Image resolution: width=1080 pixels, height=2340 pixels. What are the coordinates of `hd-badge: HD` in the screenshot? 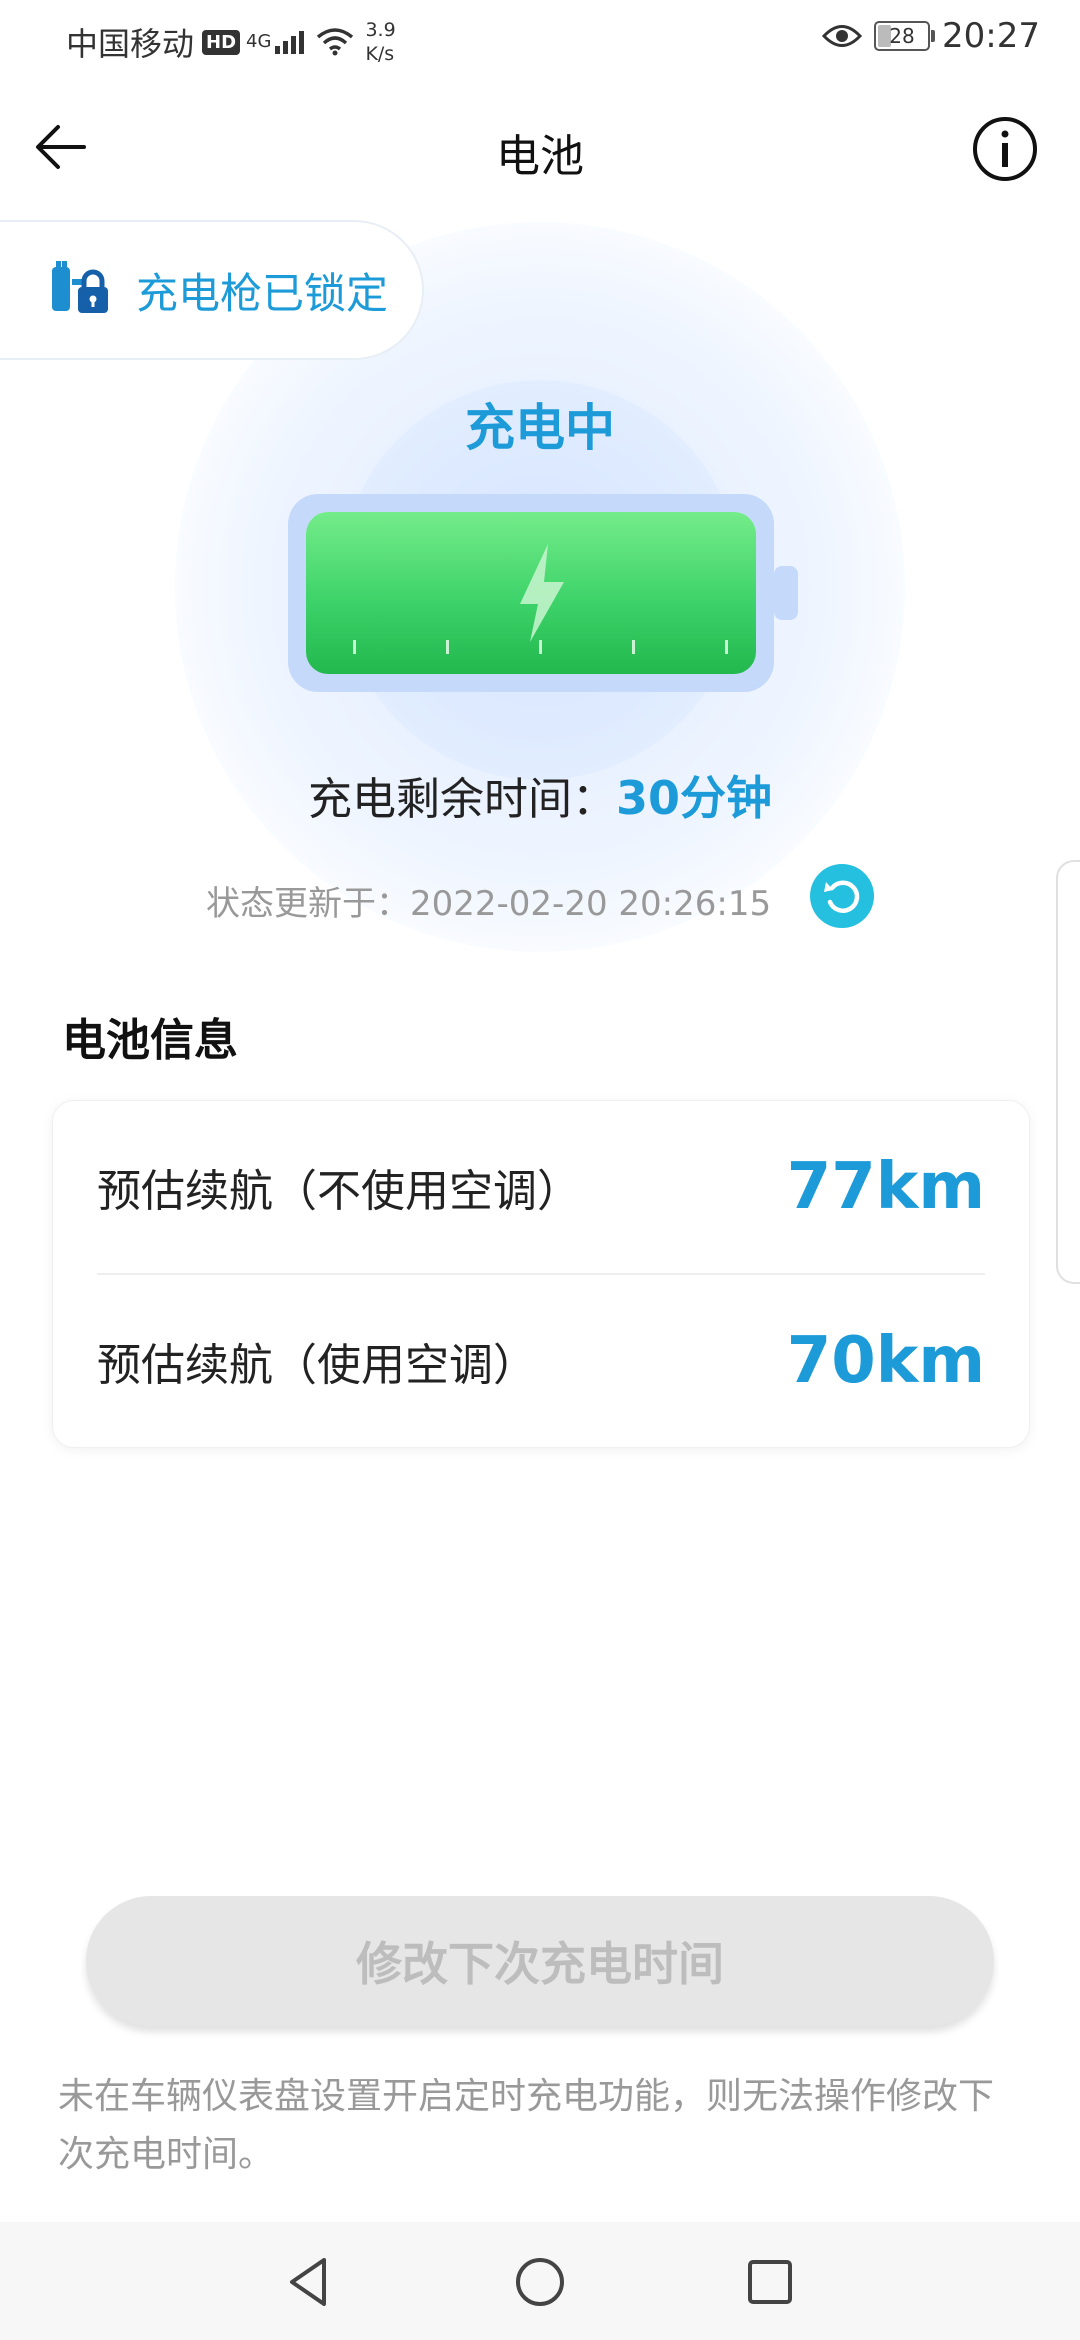 It's located at (221, 42).